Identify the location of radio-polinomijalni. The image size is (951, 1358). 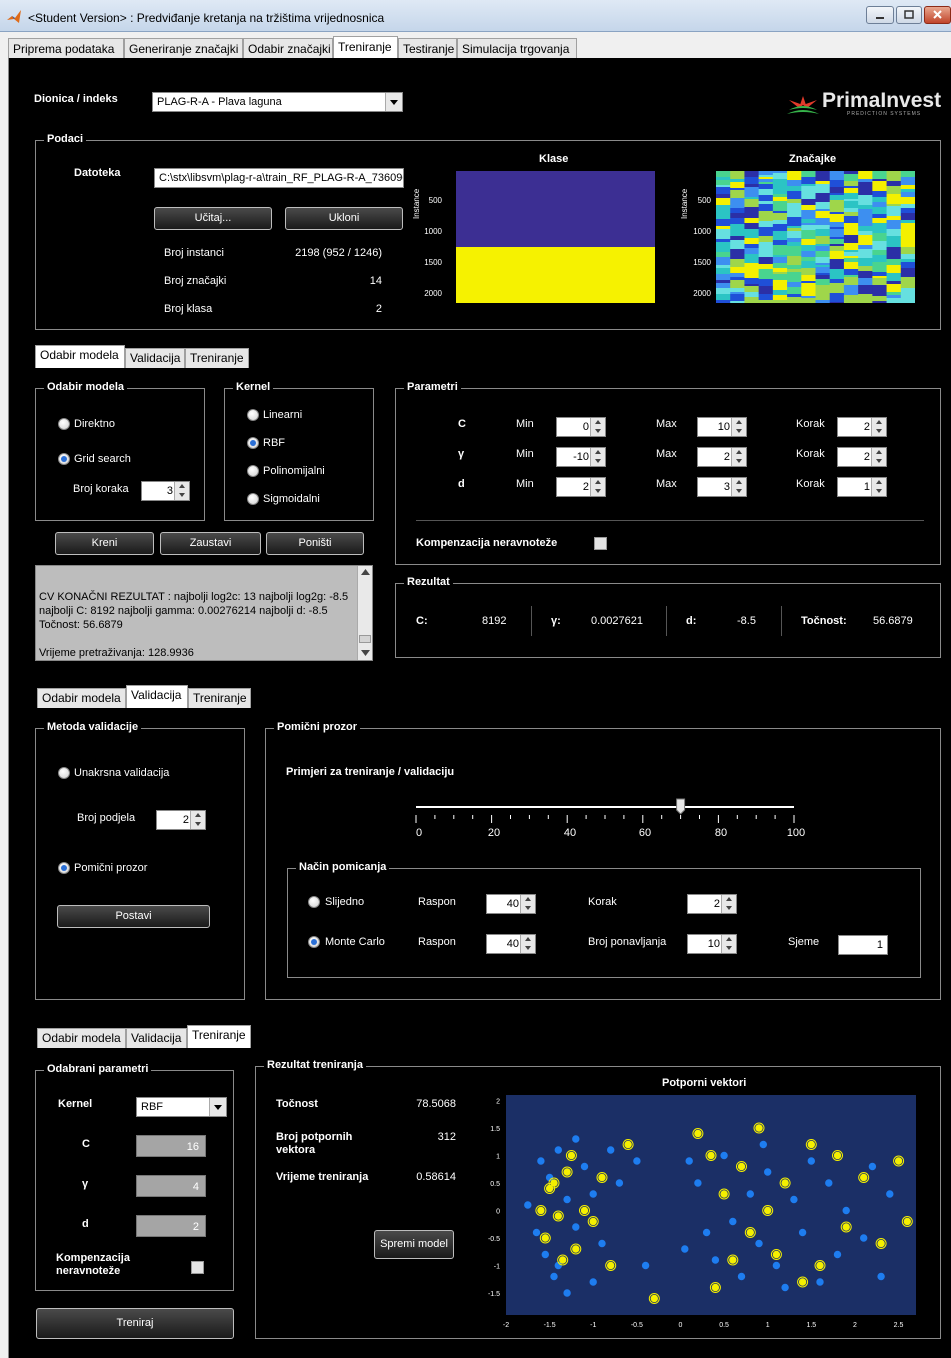
(253, 471).